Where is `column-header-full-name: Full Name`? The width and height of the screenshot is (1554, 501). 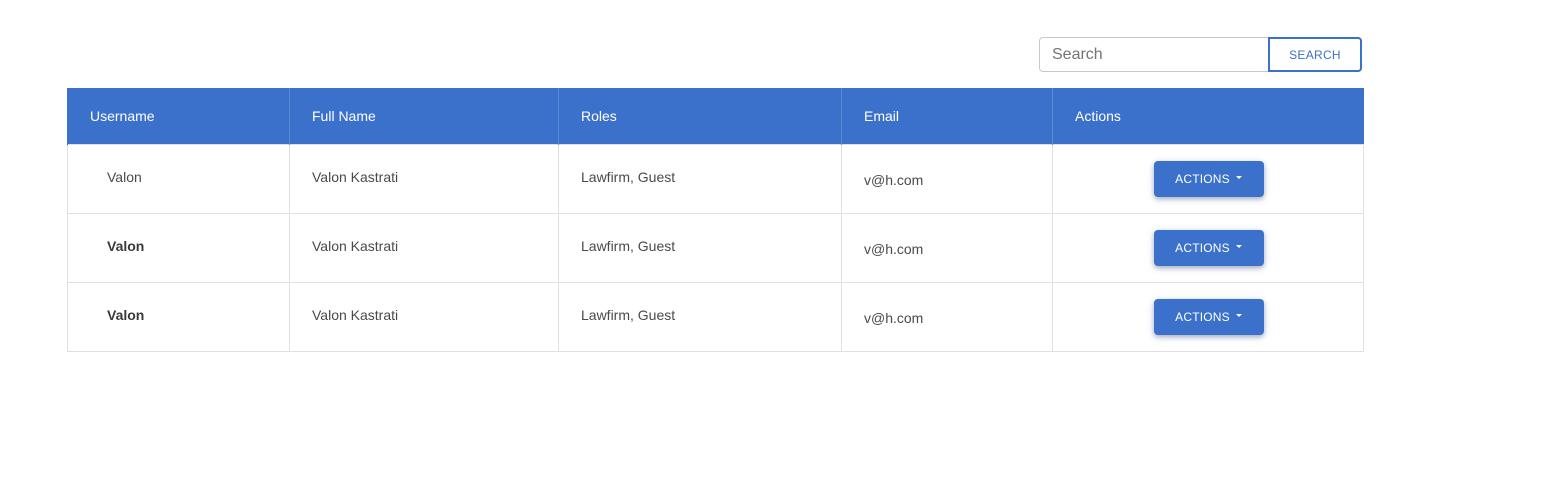 column-header-full-name: Full Name is located at coordinates (424, 116).